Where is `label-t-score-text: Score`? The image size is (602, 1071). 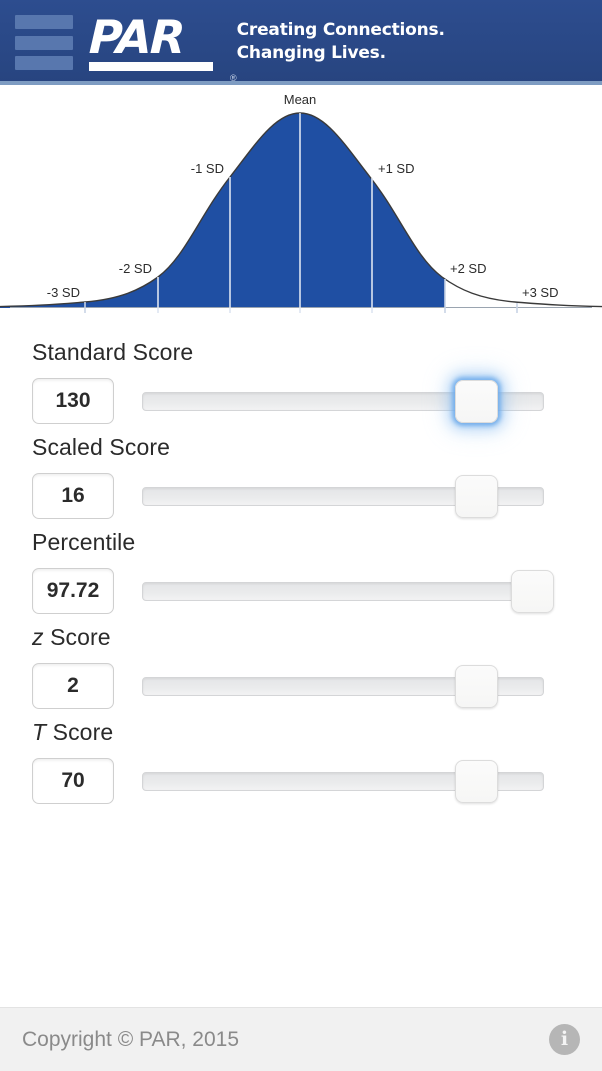
label-t-score-text: Score is located at coordinates (80, 732).